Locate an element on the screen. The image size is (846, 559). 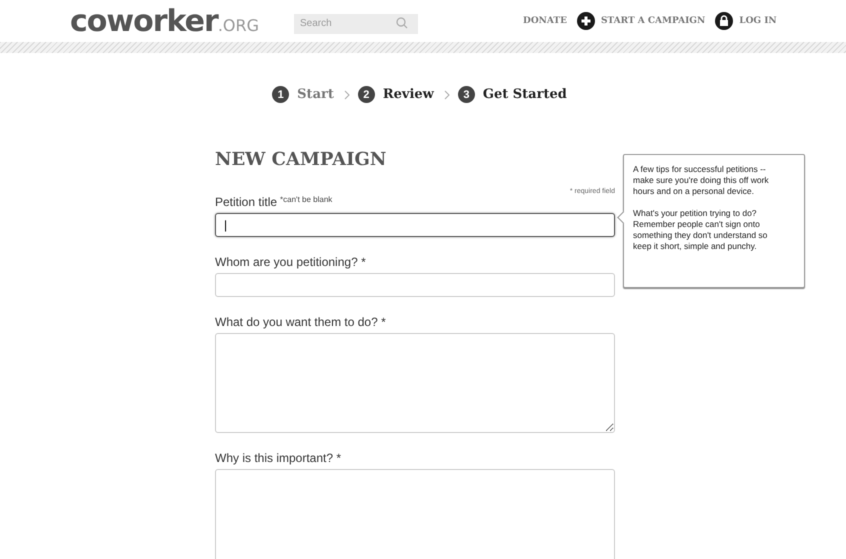
input-field is located at coordinates (415, 285).